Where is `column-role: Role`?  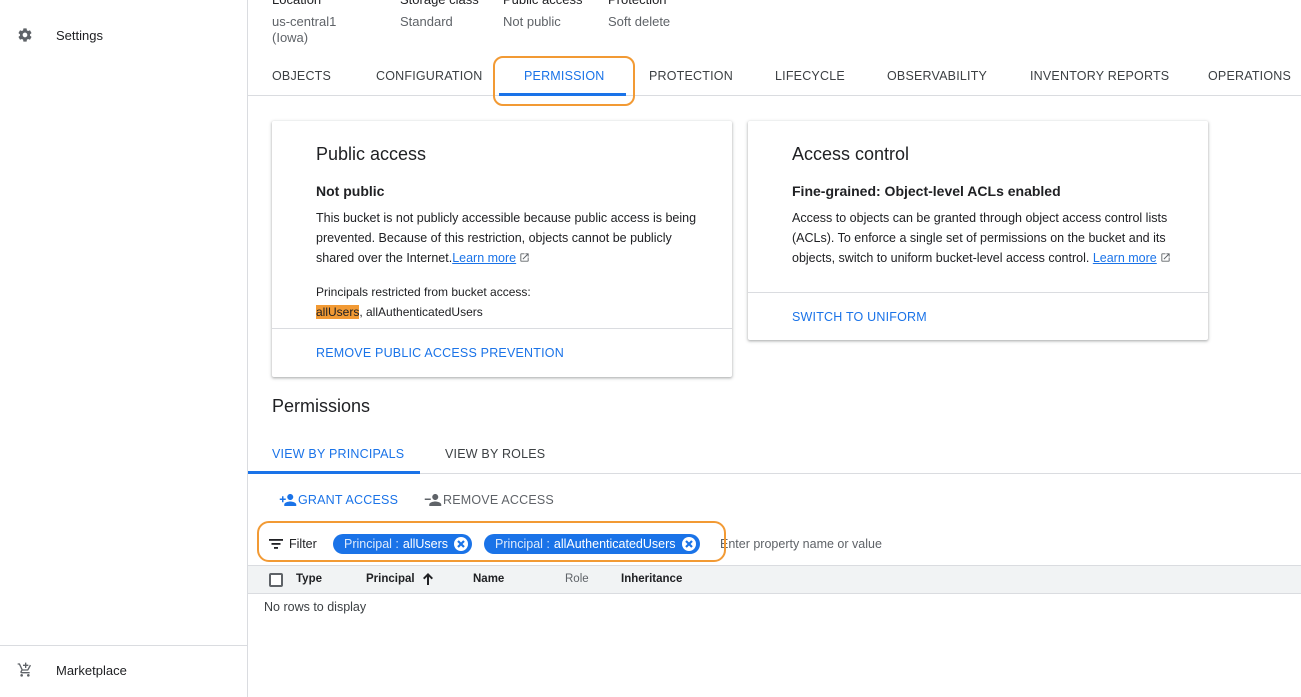 column-role: Role is located at coordinates (577, 579).